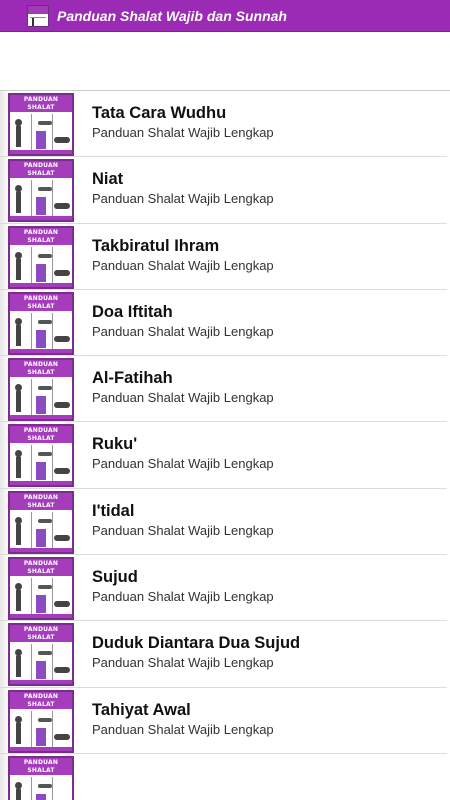 The width and height of the screenshot is (450, 800). What do you see at coordinates (159, 113) in the screenshot?
I see `list-item-title: Tata Cara Wudhu` at bounding box center [159, 113].